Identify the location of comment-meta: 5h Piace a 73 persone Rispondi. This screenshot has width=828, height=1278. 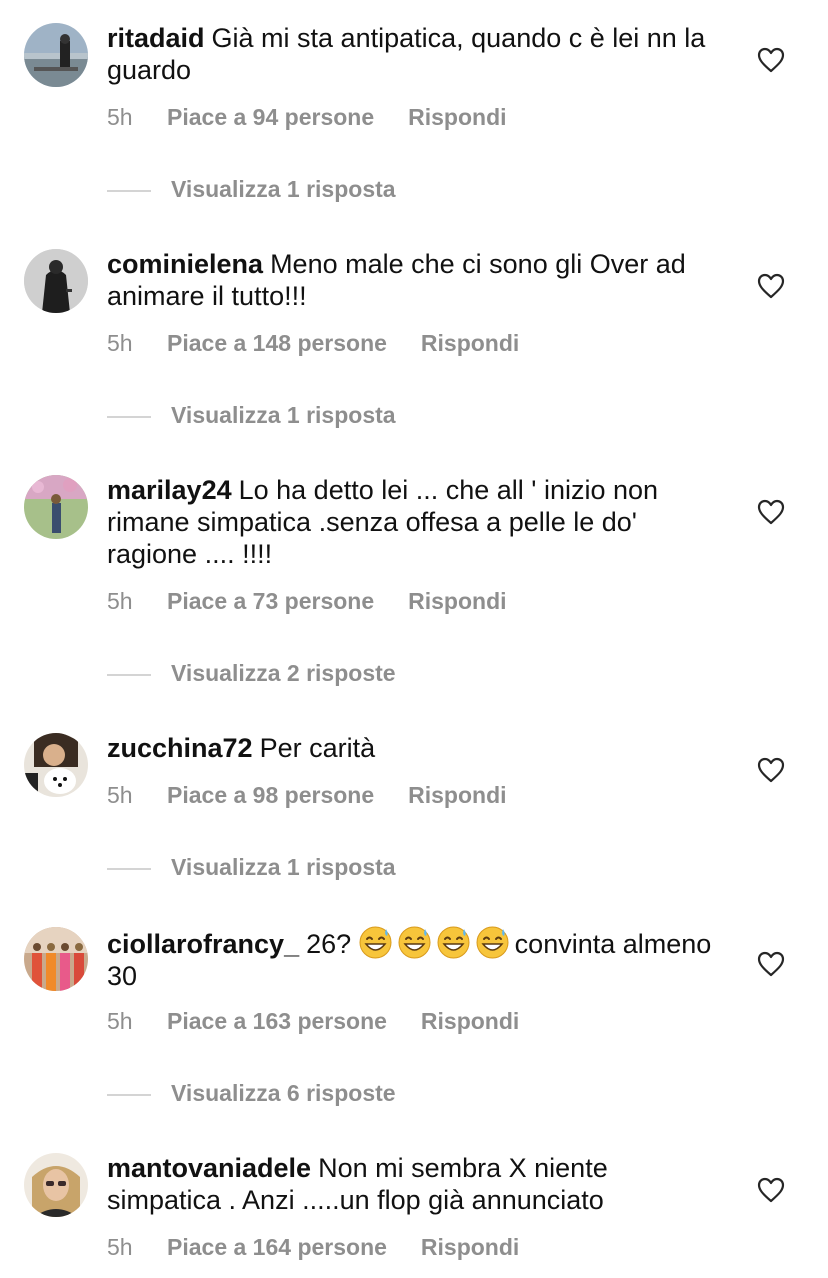
(307, 601).